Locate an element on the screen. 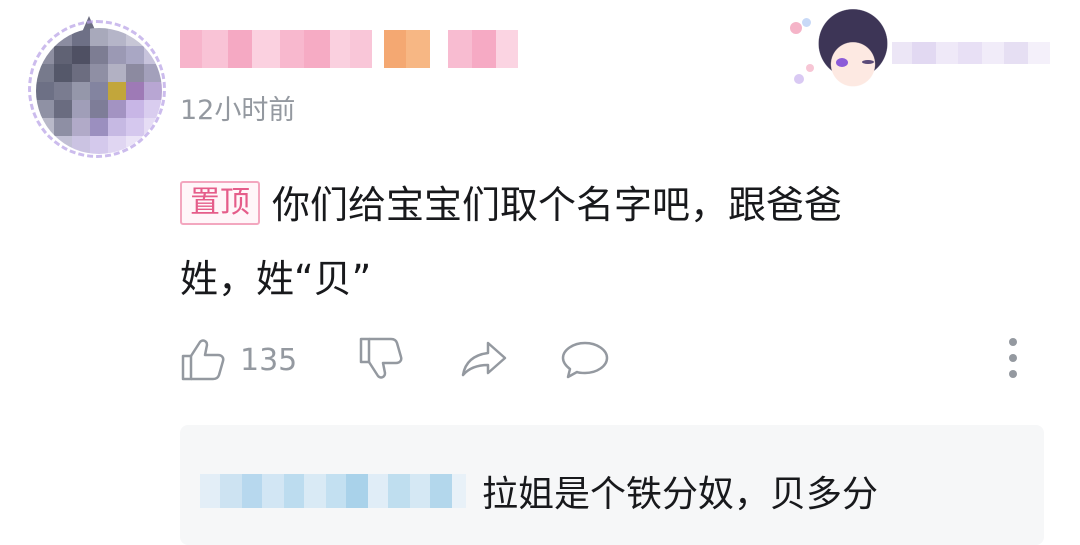  comment-bubble-icon is located at coordinates (585, 360).